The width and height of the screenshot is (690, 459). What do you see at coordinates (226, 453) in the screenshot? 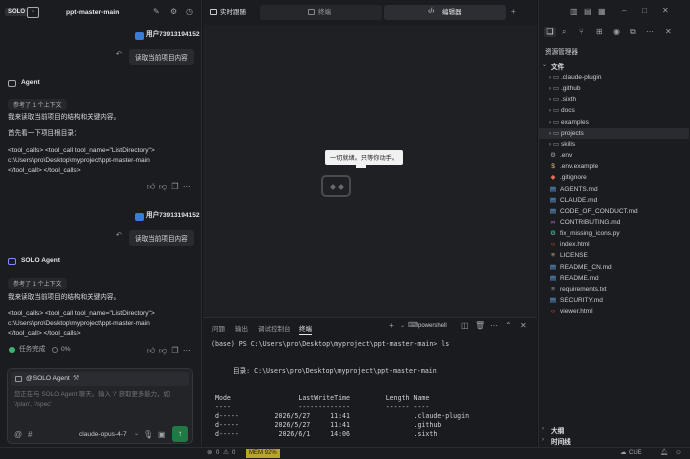
I see `warning-icon: ⚠` at bounding box center [226, 453].